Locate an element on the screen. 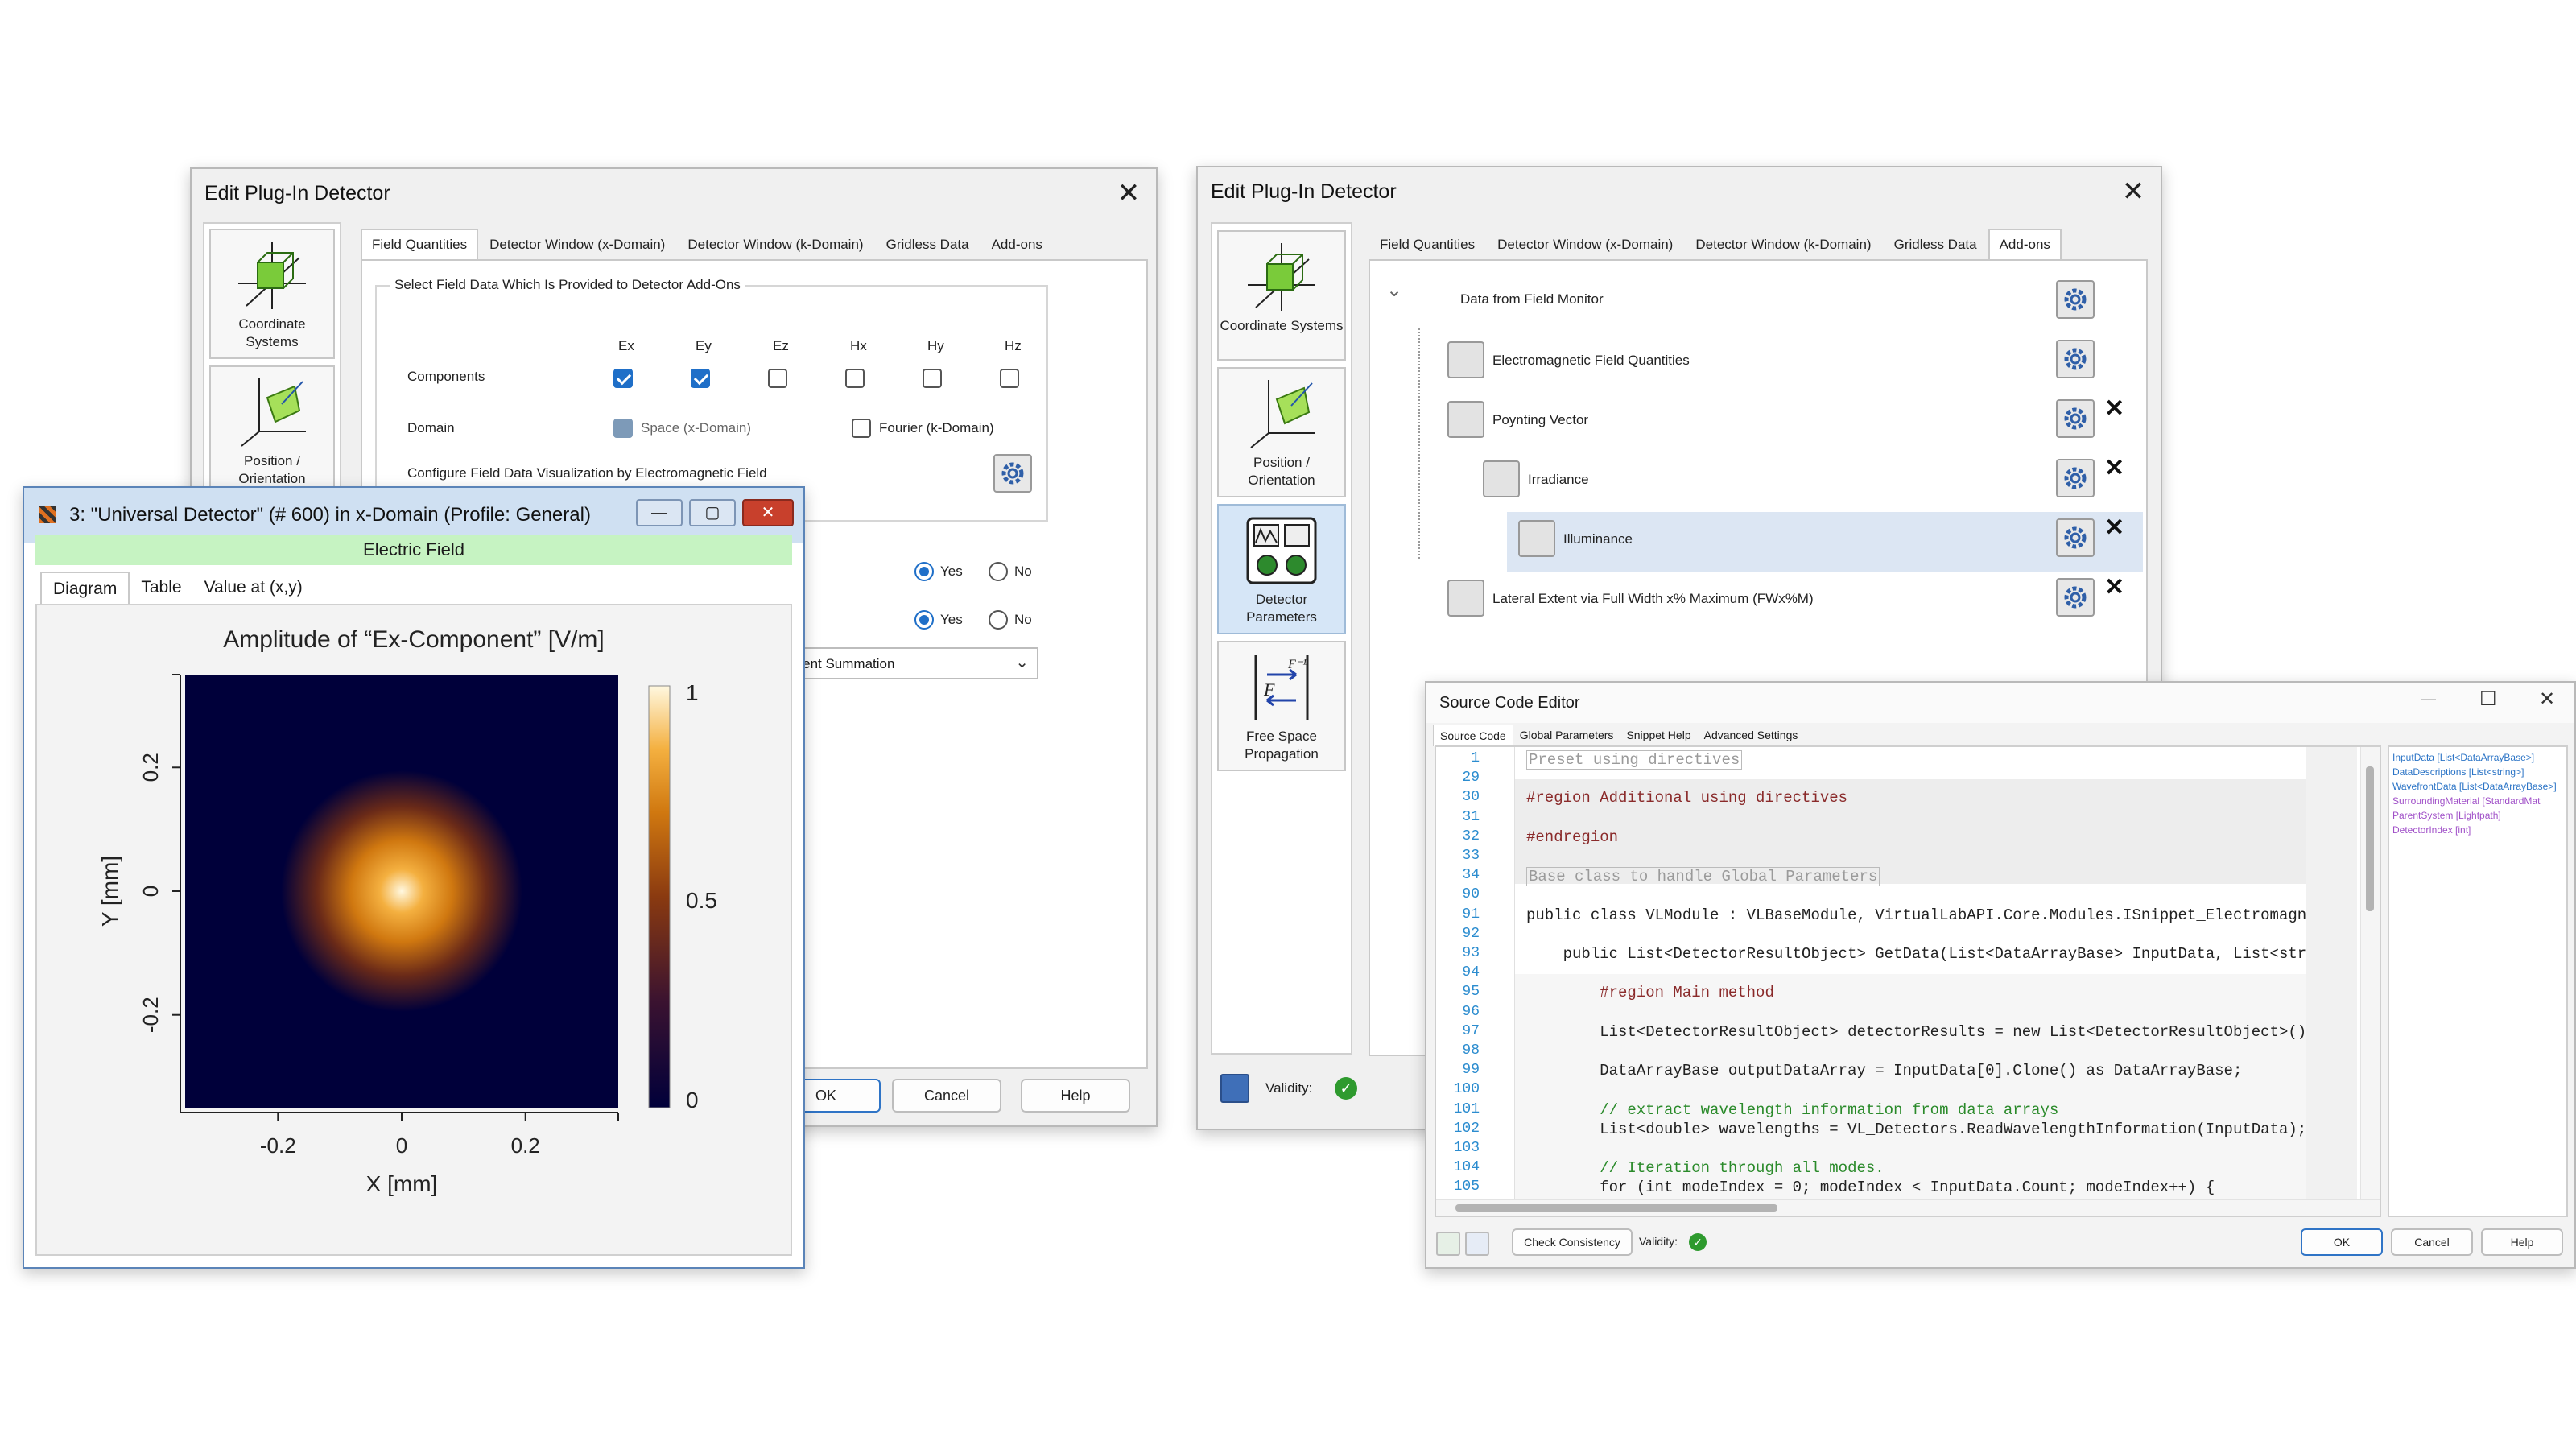 This screenshot has height=1449, width=2576. save-icon is located at coordinates (1234, 1088).